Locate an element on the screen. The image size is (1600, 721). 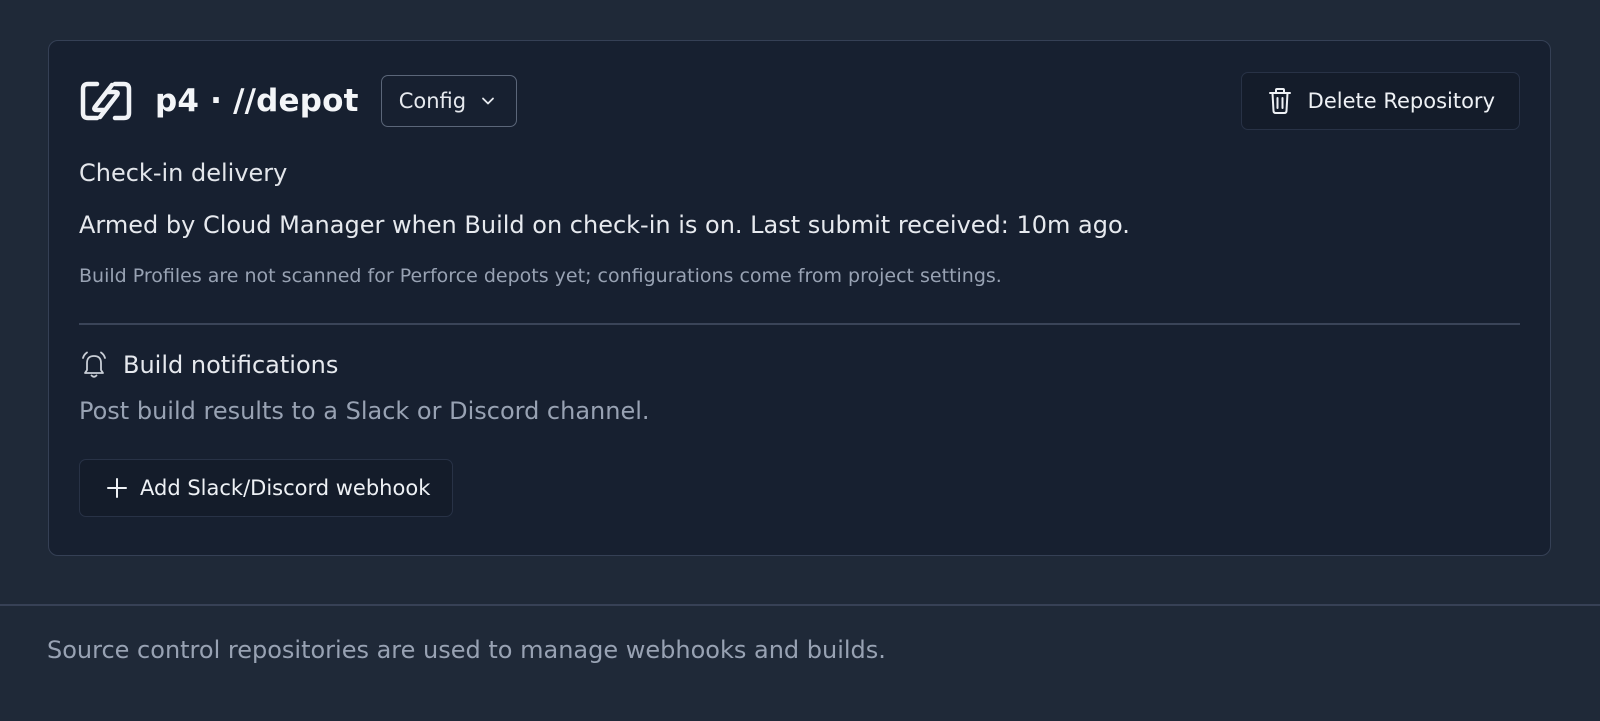
add-webhook-button: Add Slack/Discord webhook is located at coordinates (266, 488).